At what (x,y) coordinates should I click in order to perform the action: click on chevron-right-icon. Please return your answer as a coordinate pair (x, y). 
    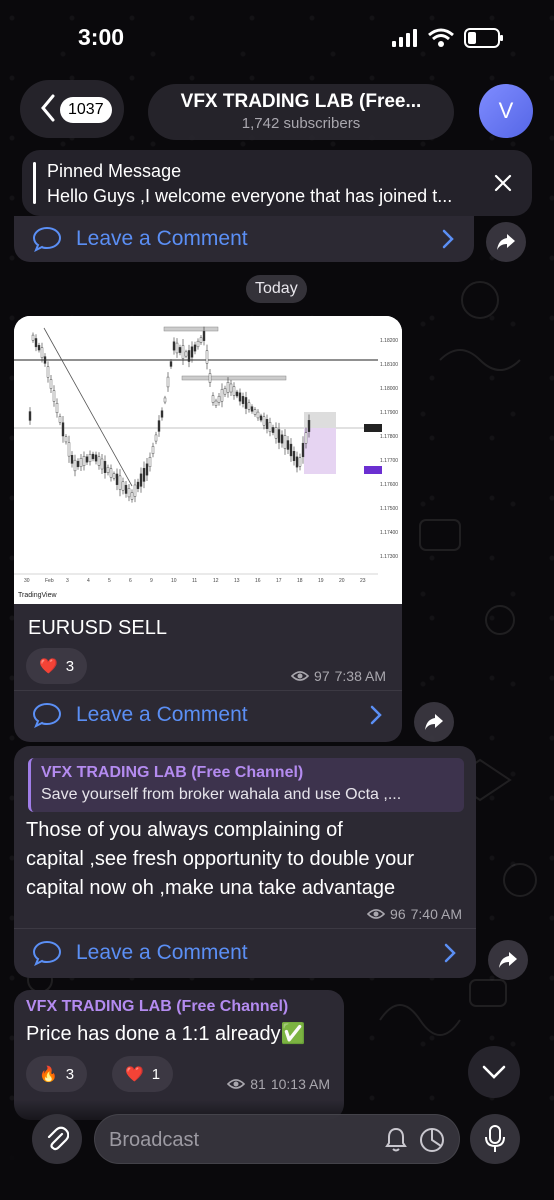
    Looking at the image, I should click on (448, 239).